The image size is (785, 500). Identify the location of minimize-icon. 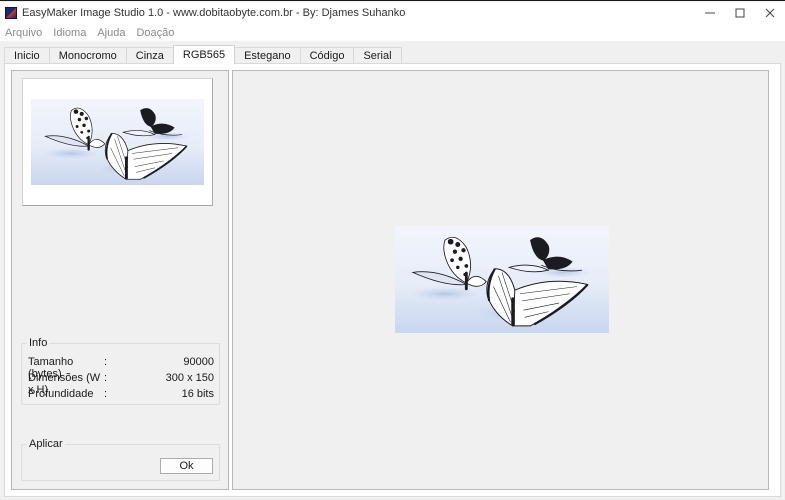
(710, 13).